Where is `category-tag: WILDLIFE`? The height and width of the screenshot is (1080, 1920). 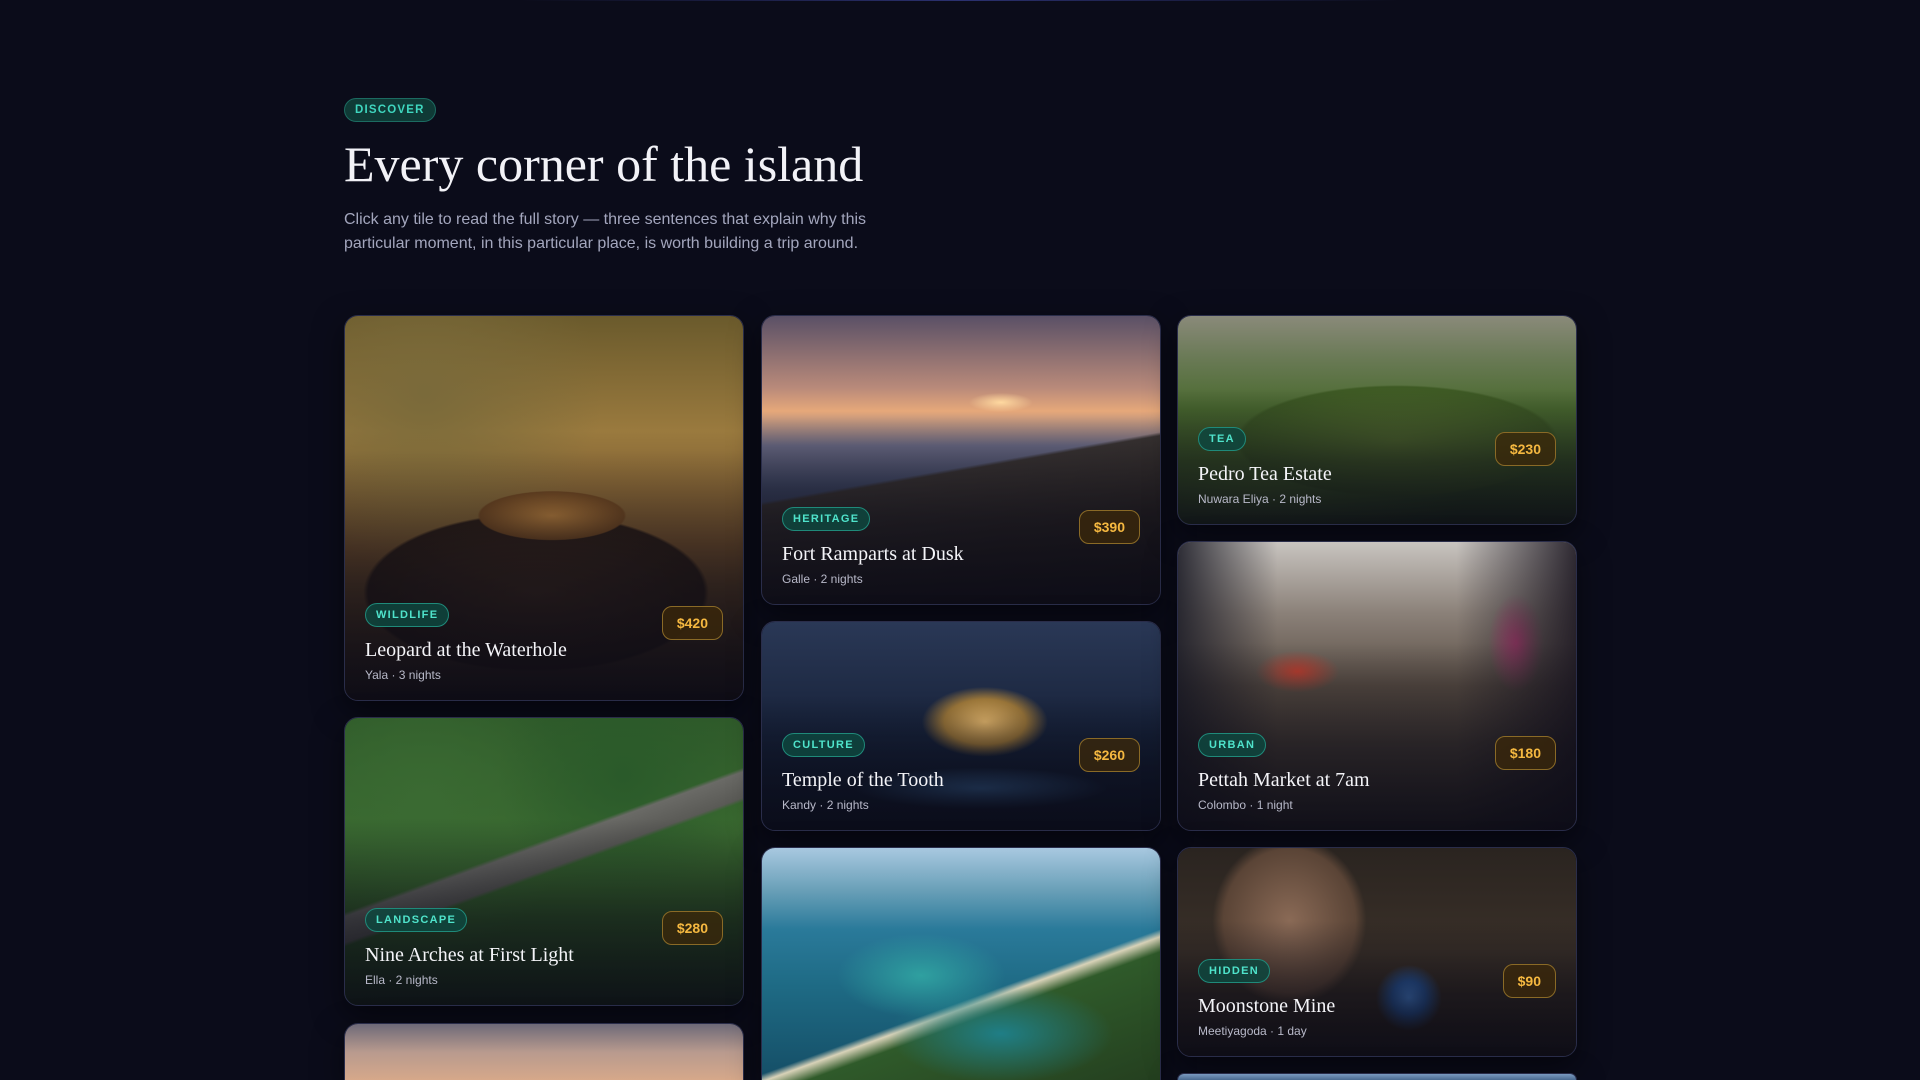
category-tag: WILDLIFE is located at coordinates (407, 615).